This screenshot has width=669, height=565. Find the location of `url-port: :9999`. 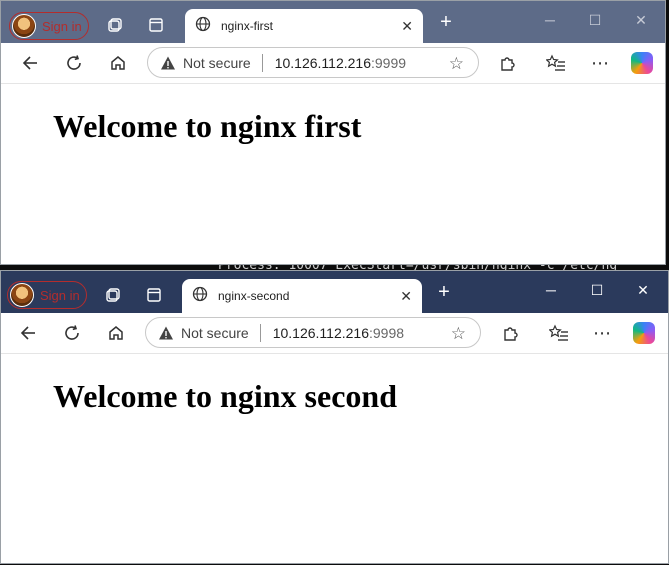

url-port: :9999 is located at coordinates (388, 62).